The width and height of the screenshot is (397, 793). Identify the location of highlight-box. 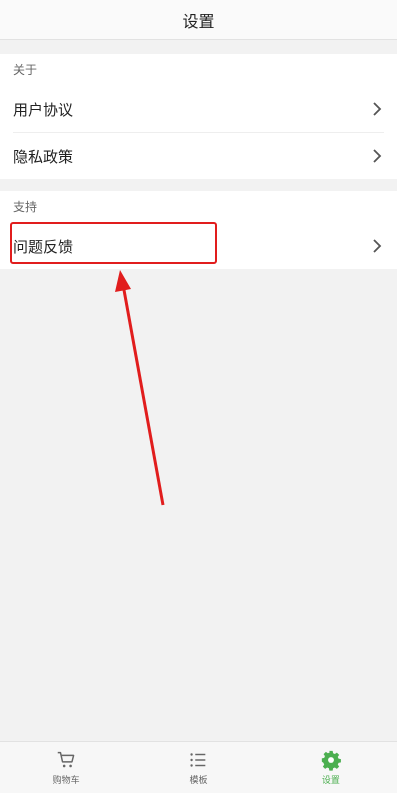
(113, 243).